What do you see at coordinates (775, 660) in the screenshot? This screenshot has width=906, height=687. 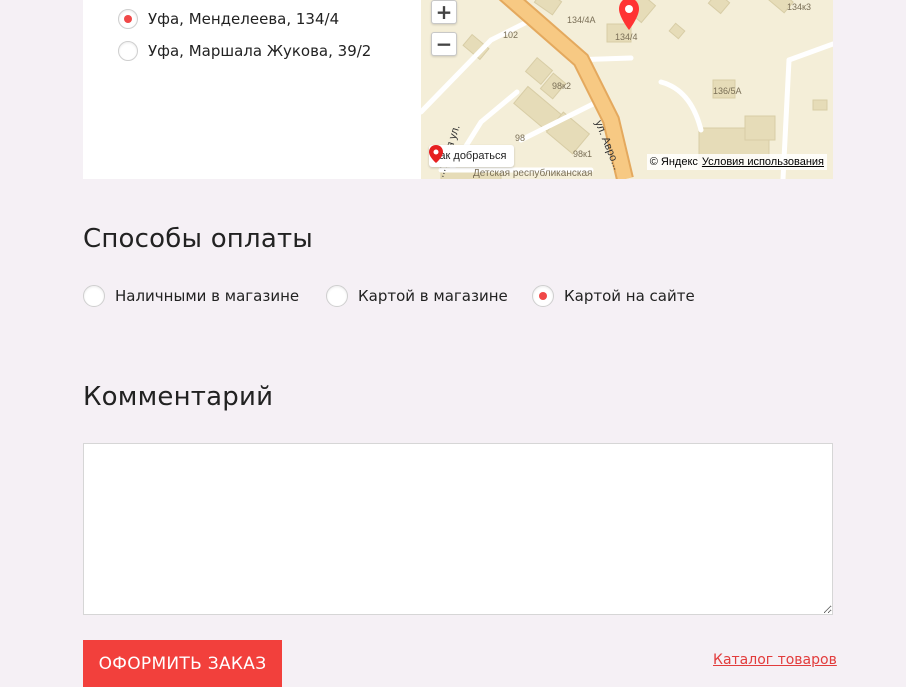 I see `catalog-link: Каталог товаров` at bounding box center [775, 660].